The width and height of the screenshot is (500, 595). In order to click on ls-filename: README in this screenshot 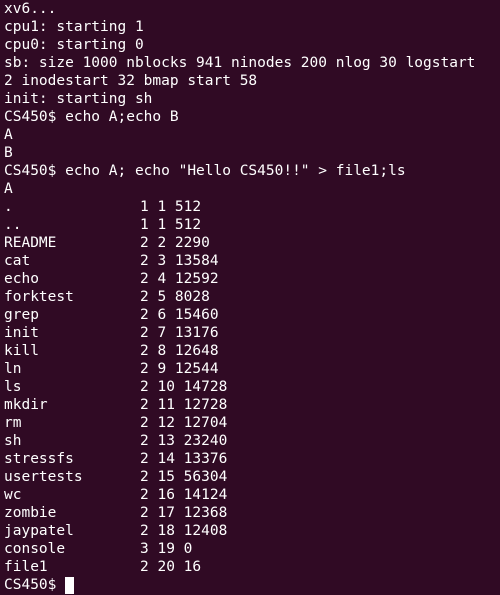, I will do `click(30, 243)`.